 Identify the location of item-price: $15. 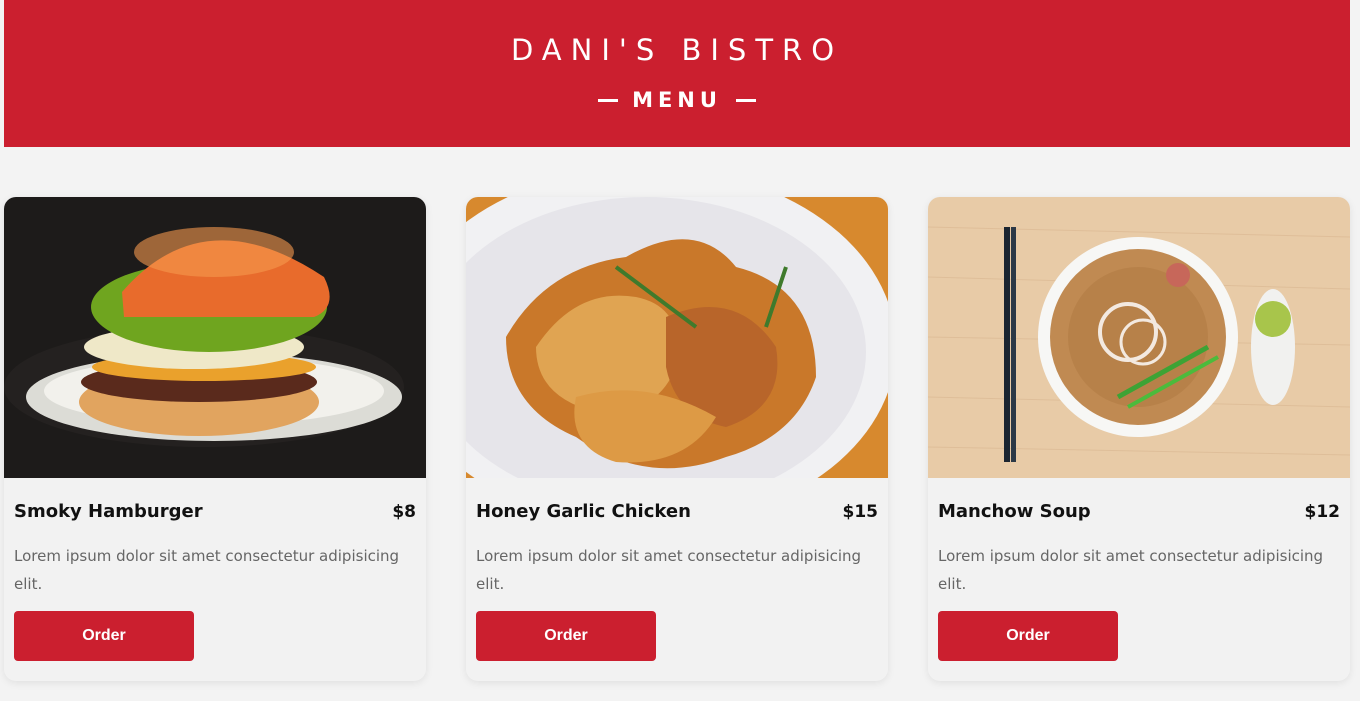
(860, 512).